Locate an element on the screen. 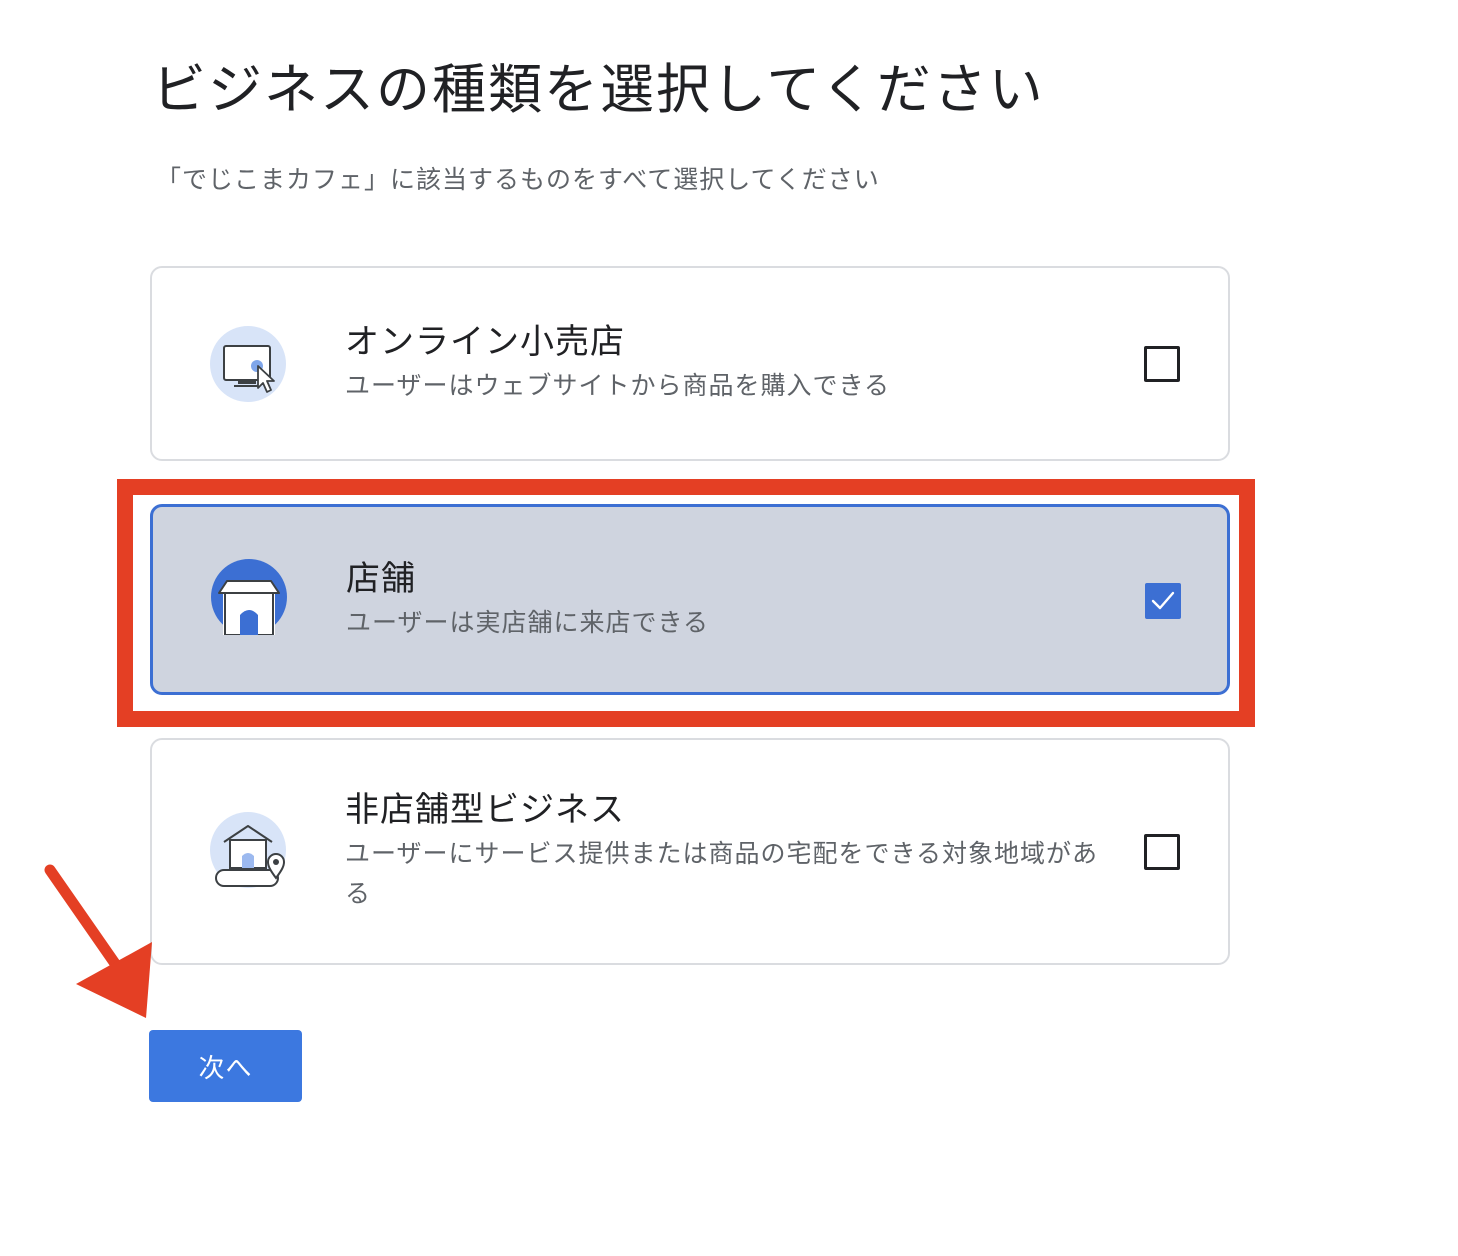 The width and height of the screenshot is (1458, 1256). page-subtitle: 「でじこまカフェ」に該当するものをすべて選択してください is located at coordinates (518, 179).